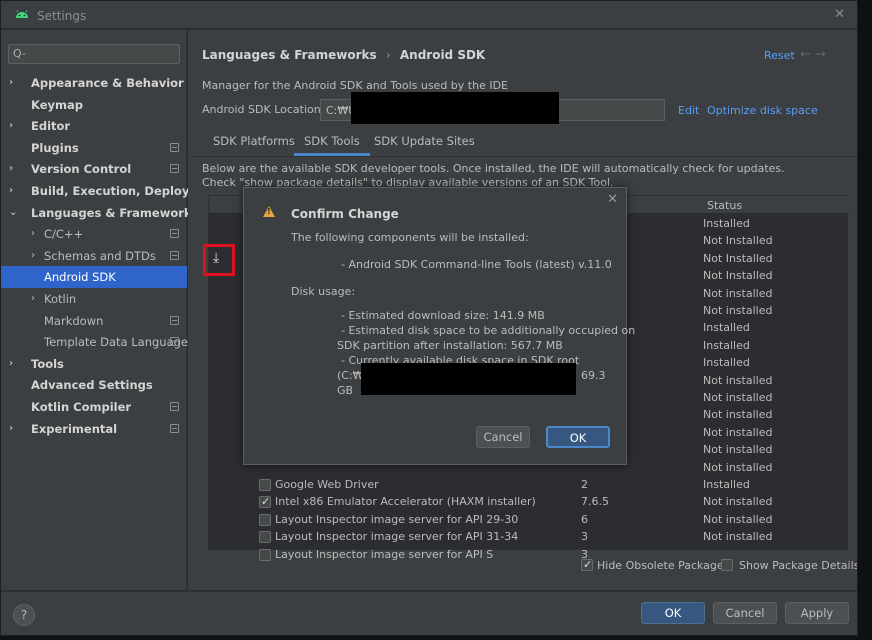  I want to click on reset-link: Reset, so click(779, 55).